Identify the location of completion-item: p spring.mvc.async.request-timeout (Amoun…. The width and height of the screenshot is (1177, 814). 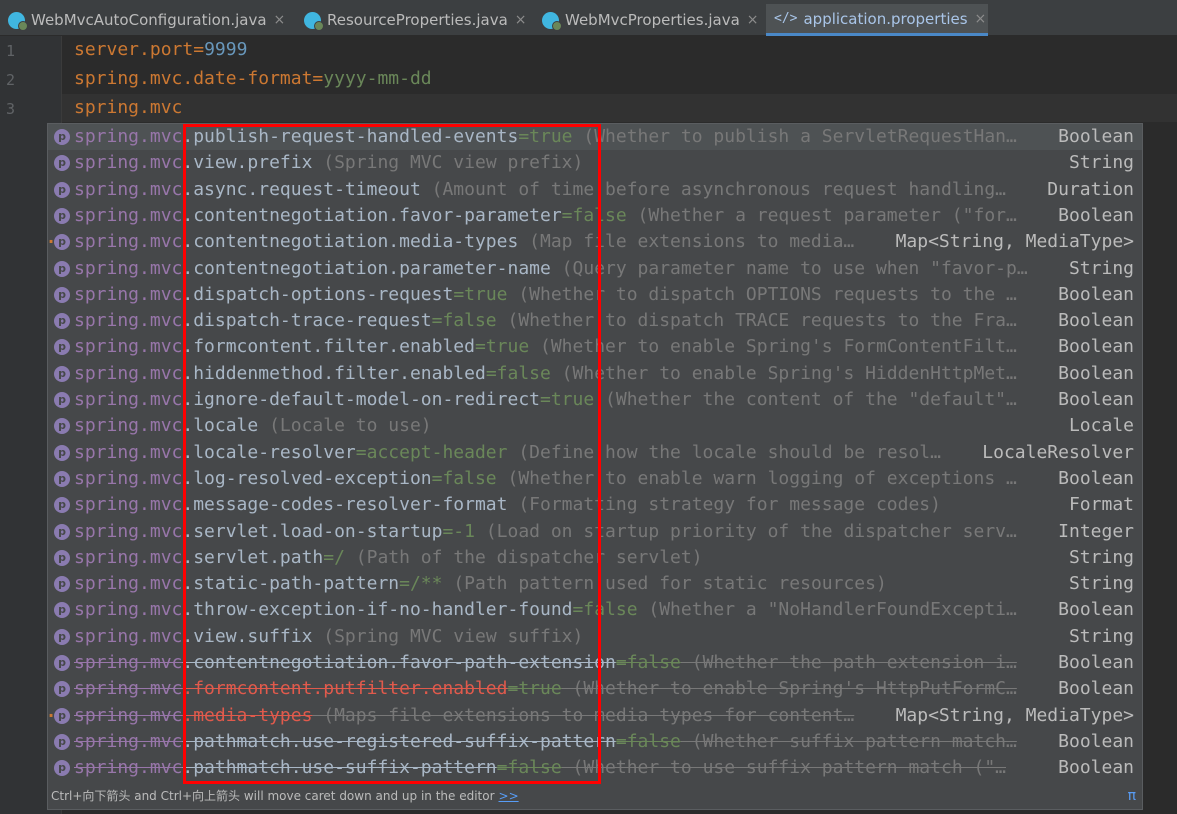
(595, 189).